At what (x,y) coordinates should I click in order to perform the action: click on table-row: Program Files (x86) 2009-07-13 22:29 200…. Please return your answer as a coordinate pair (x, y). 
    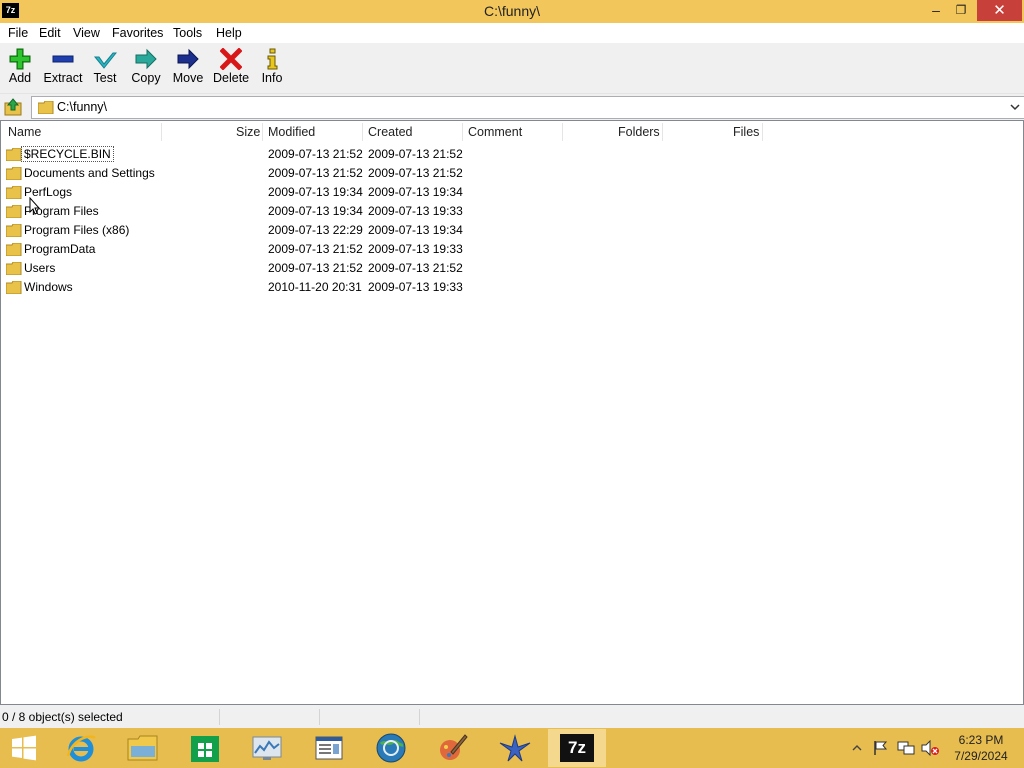
    Looking at the image, I should click on (511, 230).